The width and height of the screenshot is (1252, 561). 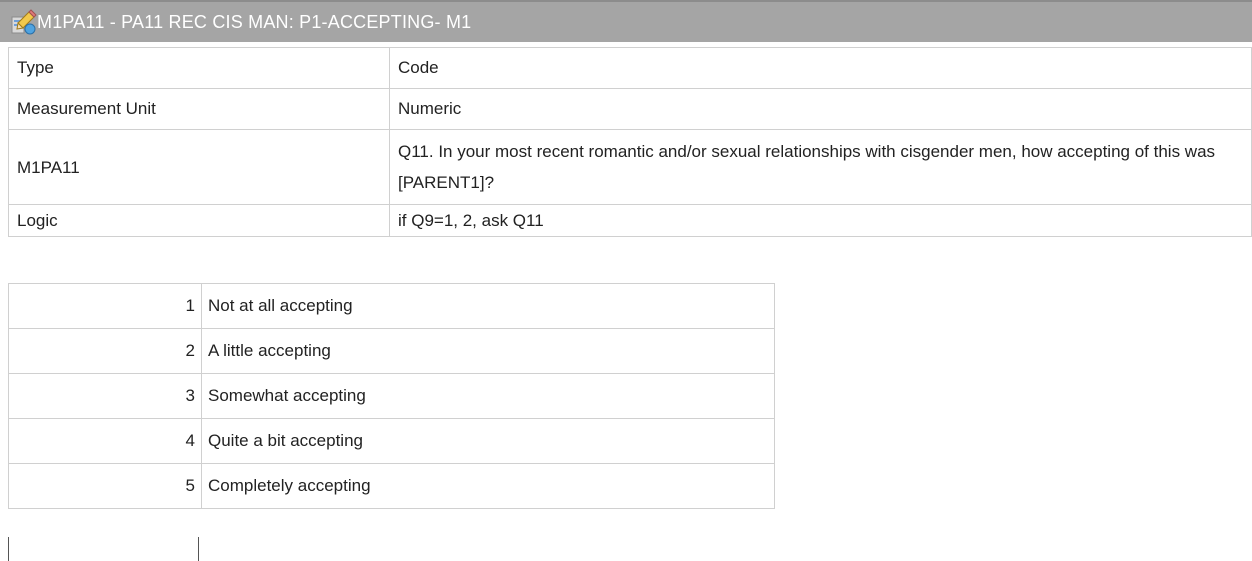 I want to click on list-item: 2 A little accepting, so click(x=391, y=351).